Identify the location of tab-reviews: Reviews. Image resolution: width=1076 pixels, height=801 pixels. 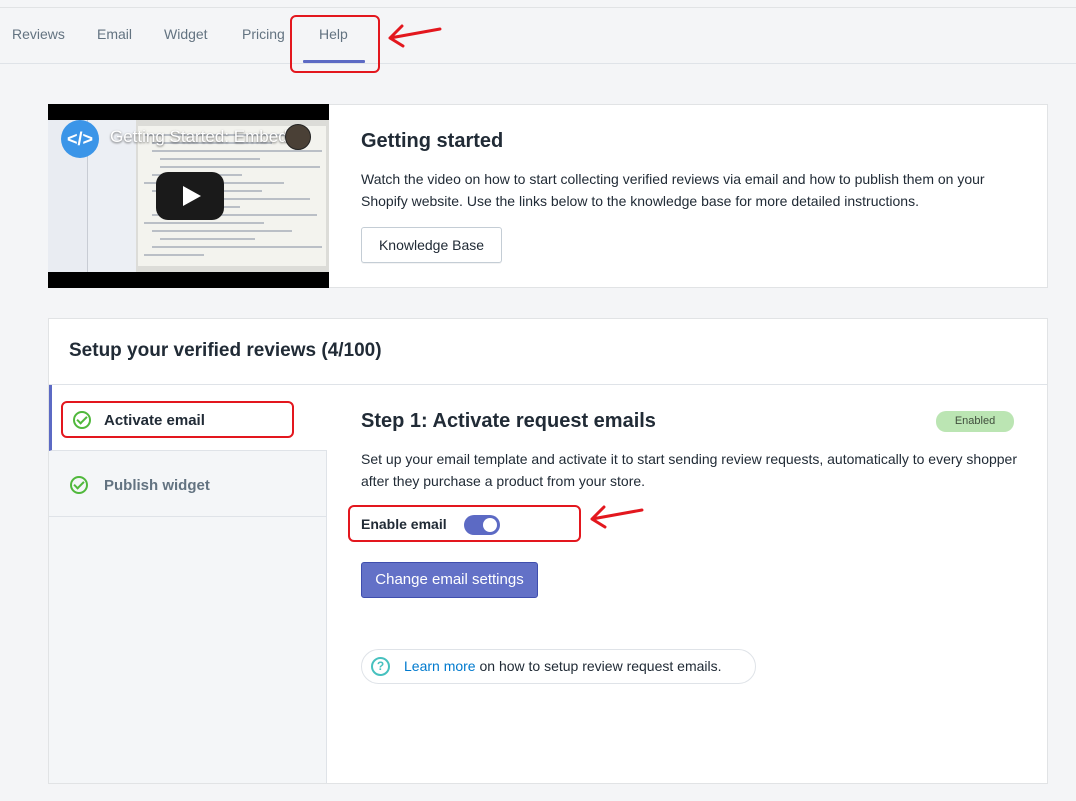
(38, 34).